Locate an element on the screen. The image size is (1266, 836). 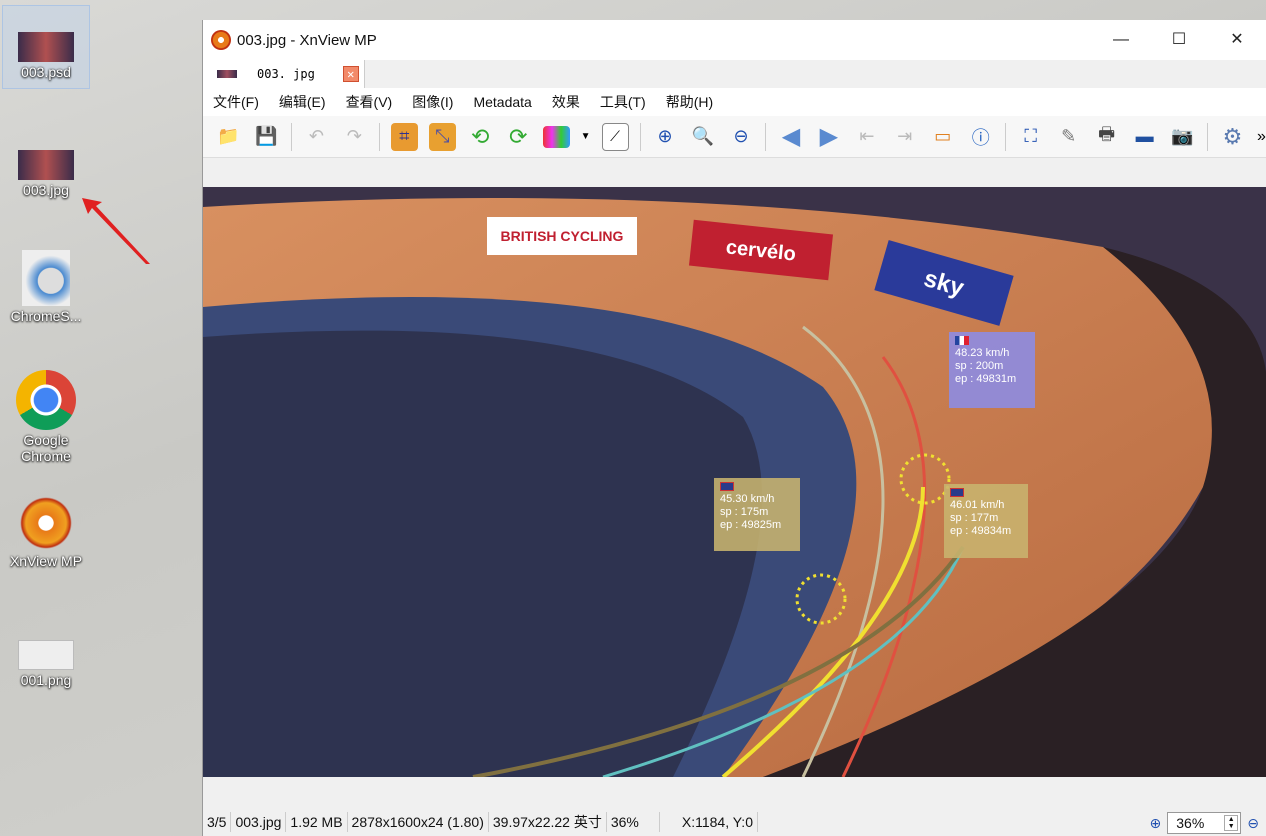
france-flag-icon is located at coordinates (962, 340).